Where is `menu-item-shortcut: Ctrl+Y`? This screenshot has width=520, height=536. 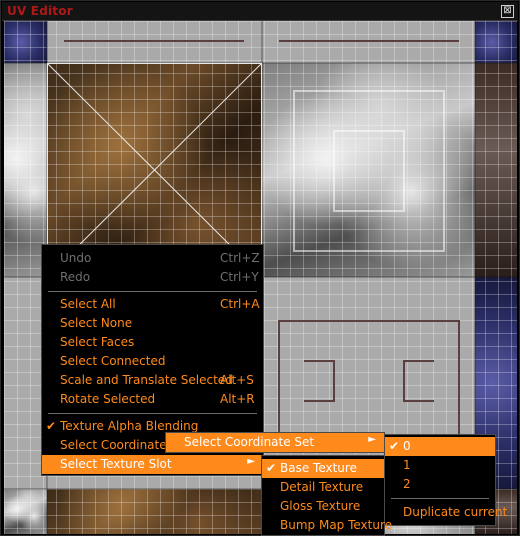 menu-item-shortcut: Ctrl+Y is located at coordinates (239, 277).